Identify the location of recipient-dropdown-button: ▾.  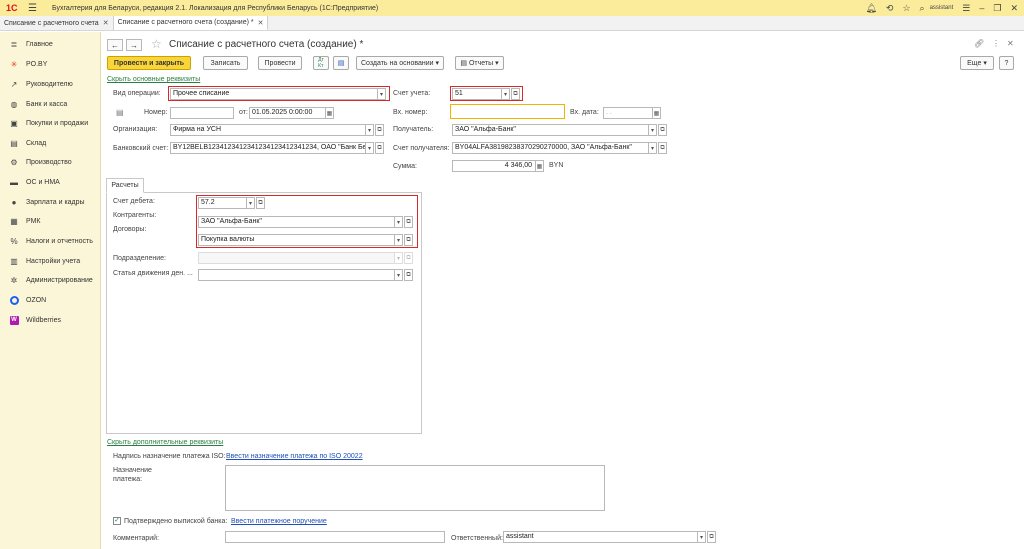
(652, 130).